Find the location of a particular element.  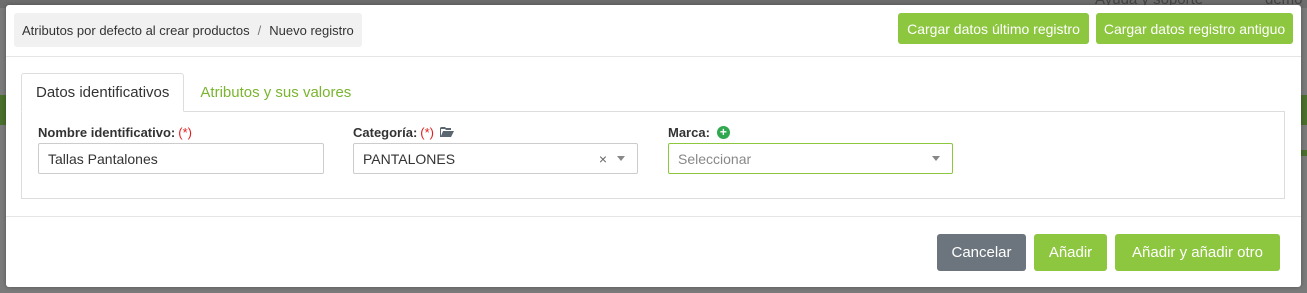

nombre-input: Tallas Pantalones is located at coordinates (181, 158).